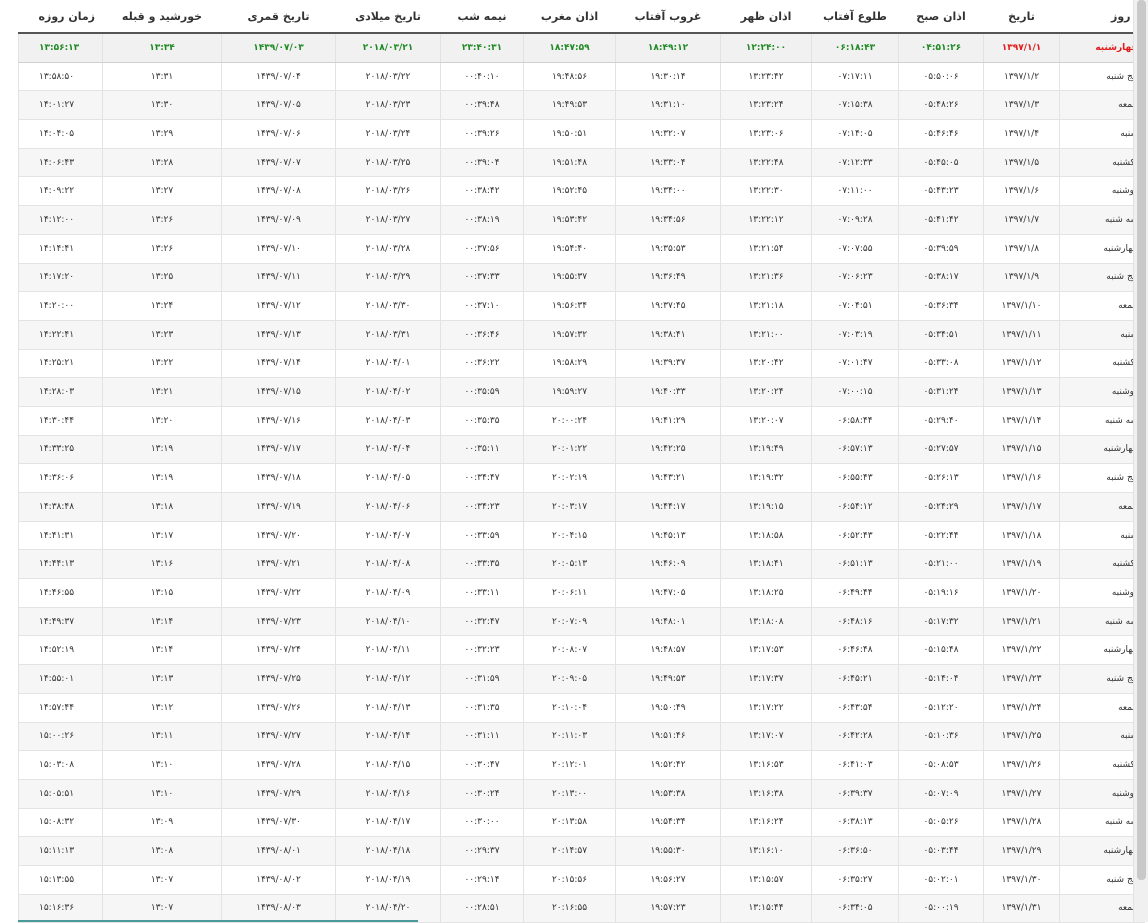  I want to click on cell-maghrib: ۲۰:۱۶:۵۵, so click(569, 908).